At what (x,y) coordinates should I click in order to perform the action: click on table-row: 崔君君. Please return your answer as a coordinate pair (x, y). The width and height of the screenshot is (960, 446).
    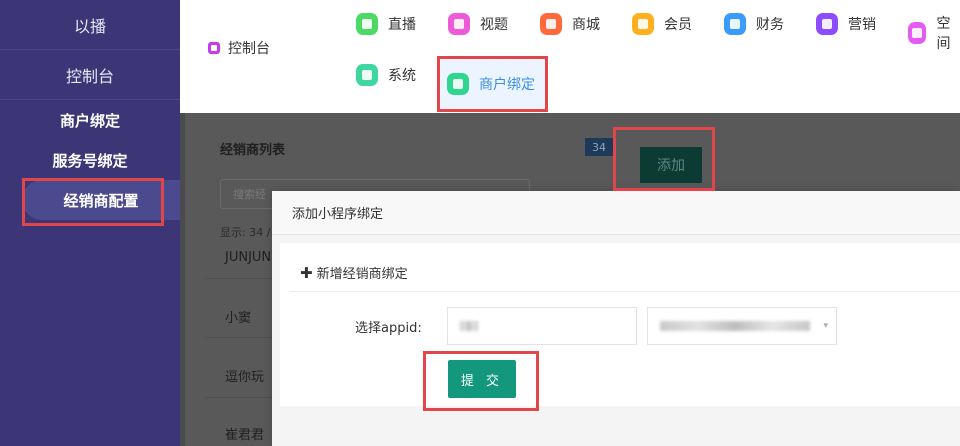
    Looking at the image, I should click on (245, 435).